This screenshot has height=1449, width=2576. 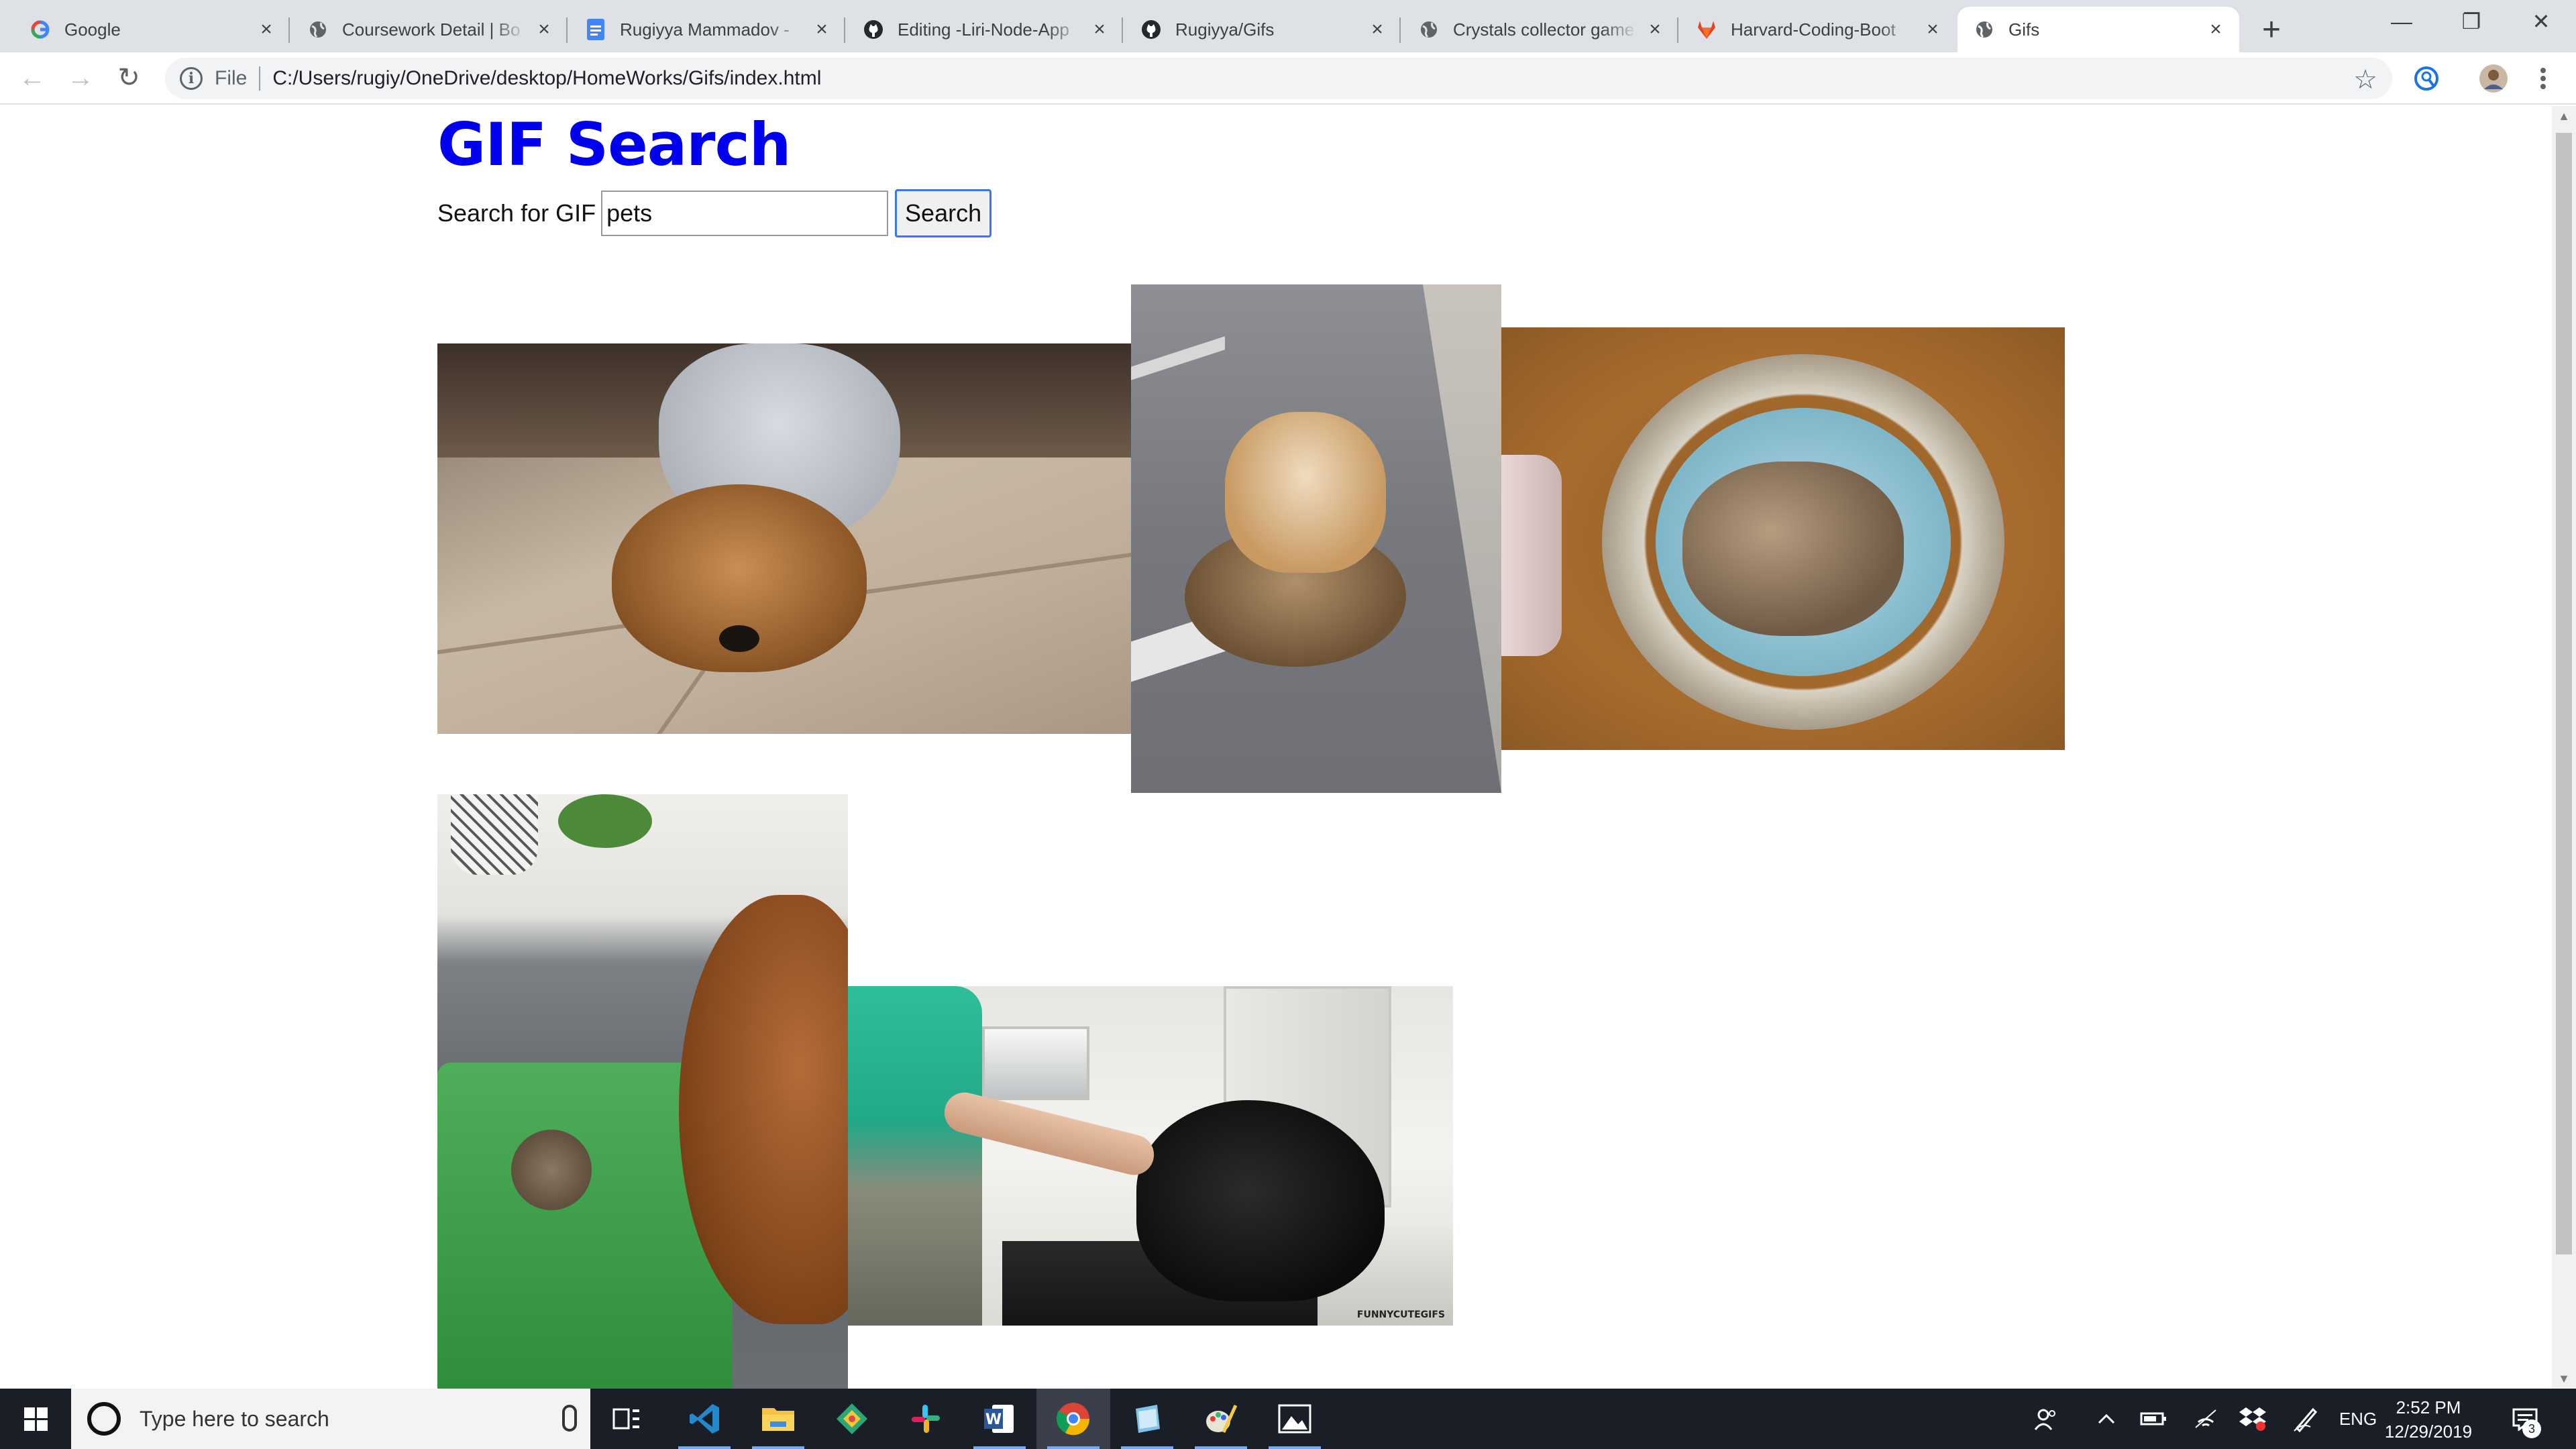 What do you see at coordinates (2564, 693) in the screenshot?
I see `scroll-thumb` at bounding box center [2564, 693].